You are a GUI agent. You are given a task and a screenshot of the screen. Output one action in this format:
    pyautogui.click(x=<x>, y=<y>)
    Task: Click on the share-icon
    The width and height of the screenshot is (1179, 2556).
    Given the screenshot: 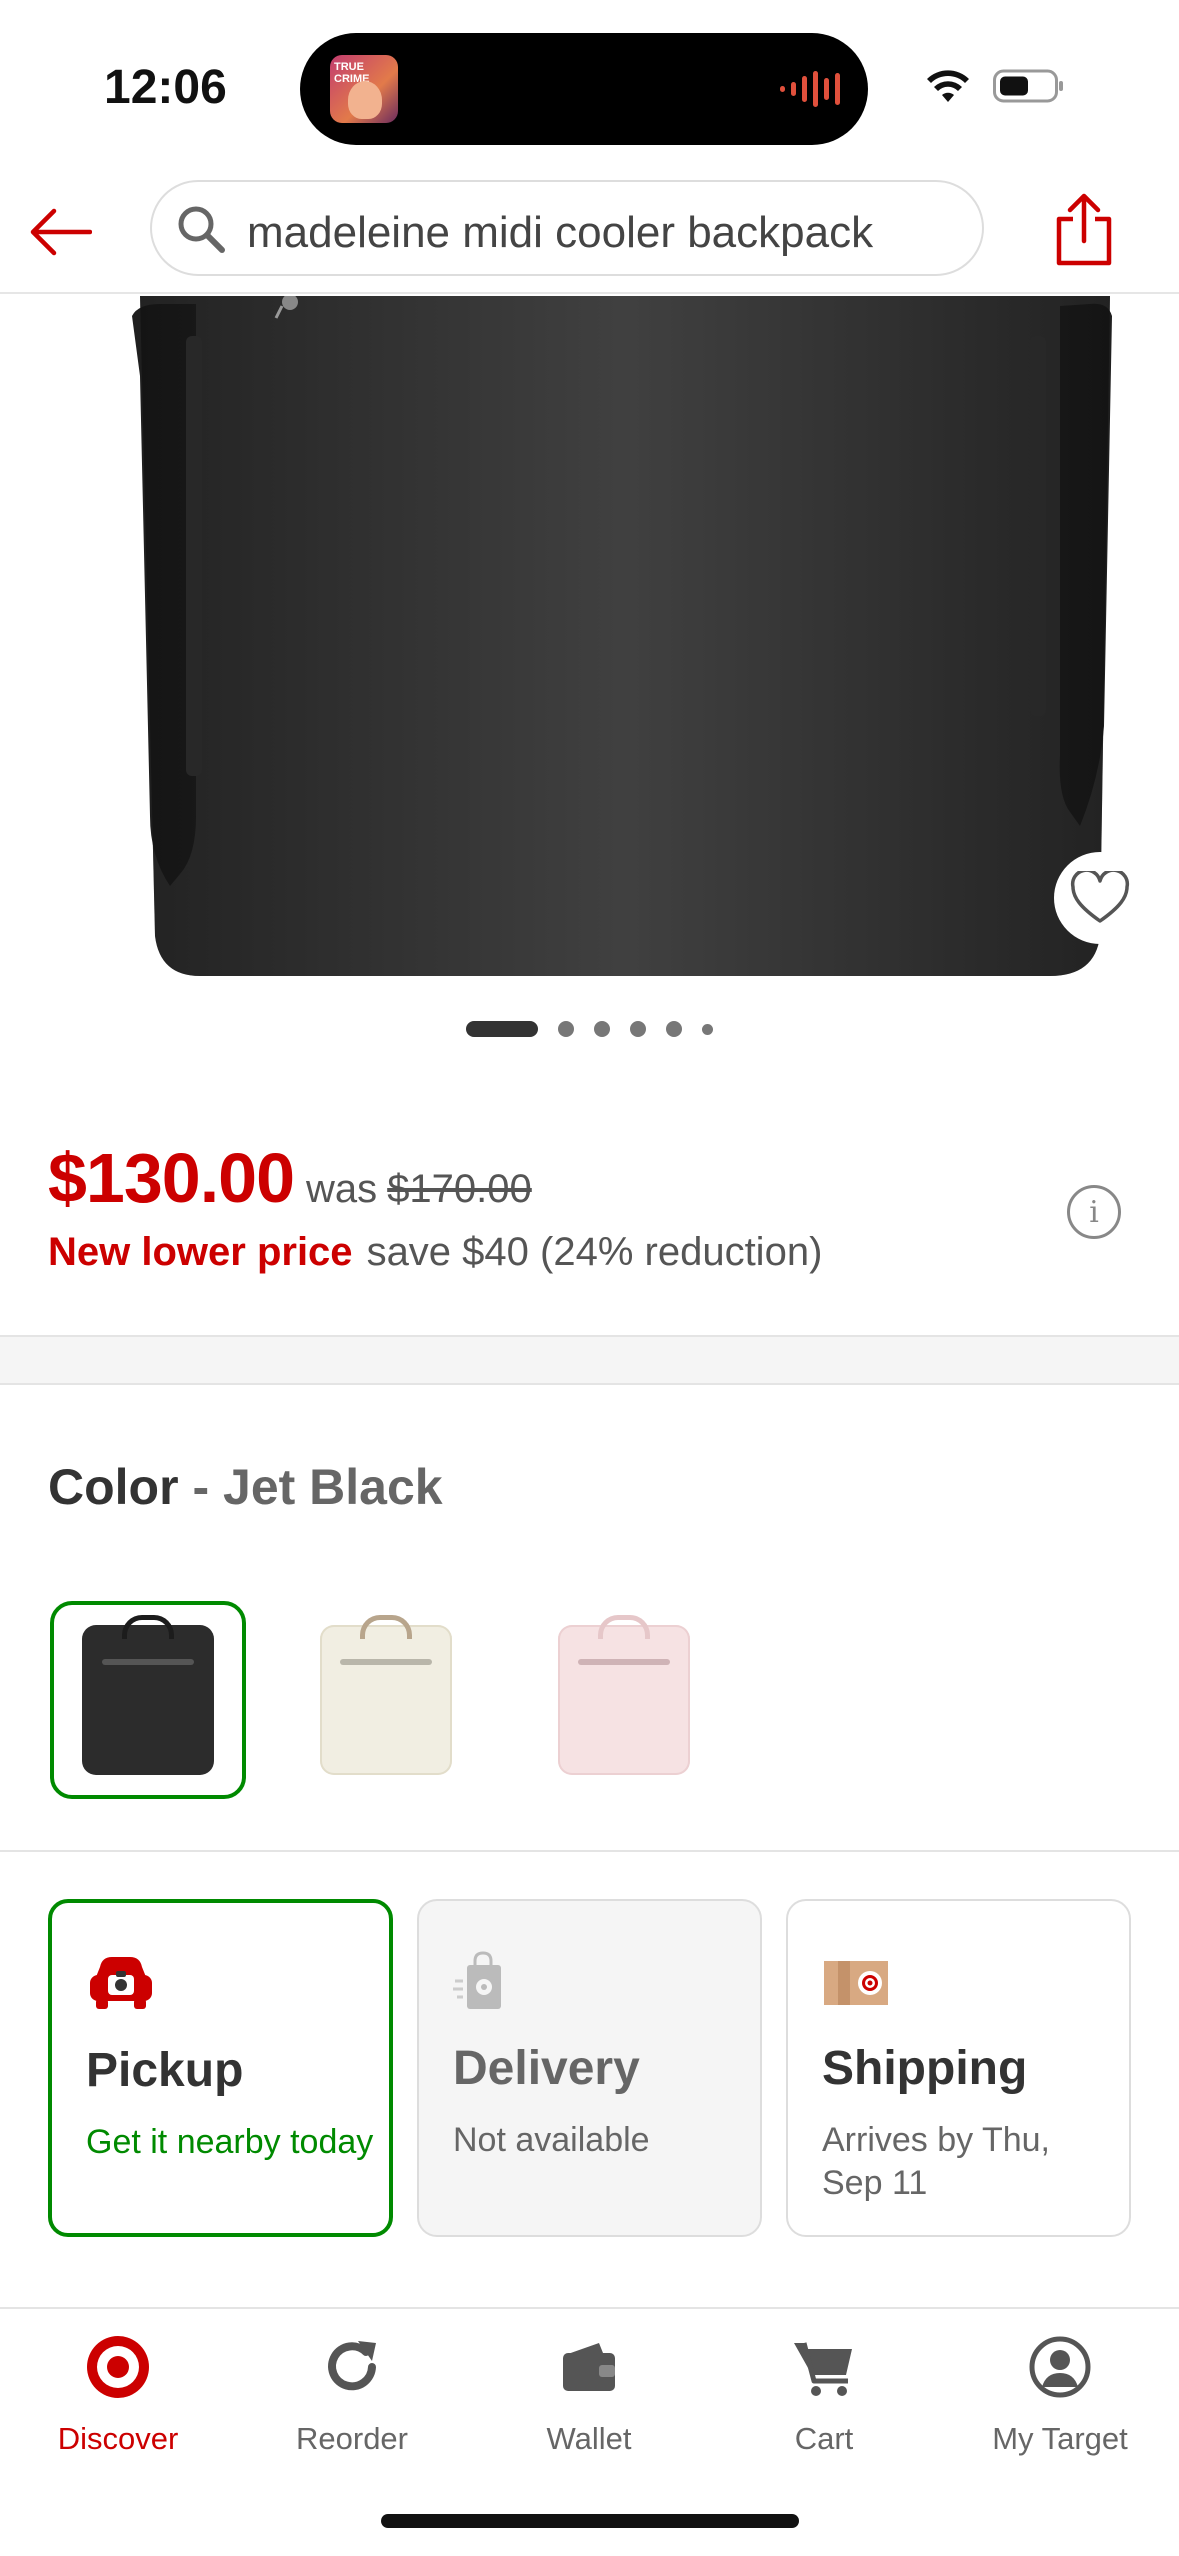 What is the action you would take?
    pyautogui.click(x=1084, y=229)
    